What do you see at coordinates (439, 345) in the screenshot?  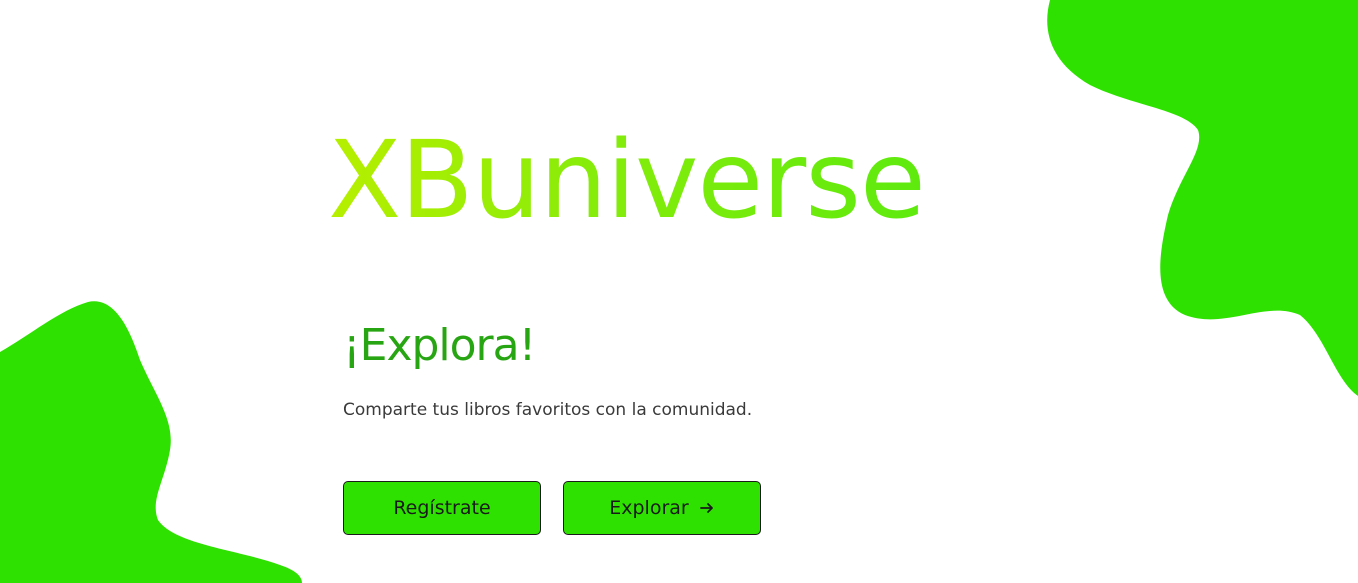 I see `hero-headline: ¡Explora!` at bounding box center [439, 345].